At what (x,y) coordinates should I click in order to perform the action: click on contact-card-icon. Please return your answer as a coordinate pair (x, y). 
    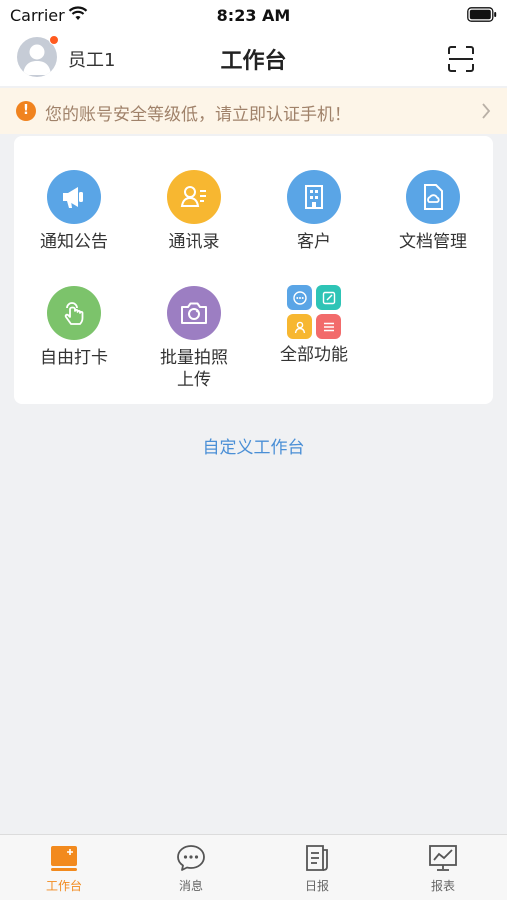
    Looking at the image, I should click on (194, 197).